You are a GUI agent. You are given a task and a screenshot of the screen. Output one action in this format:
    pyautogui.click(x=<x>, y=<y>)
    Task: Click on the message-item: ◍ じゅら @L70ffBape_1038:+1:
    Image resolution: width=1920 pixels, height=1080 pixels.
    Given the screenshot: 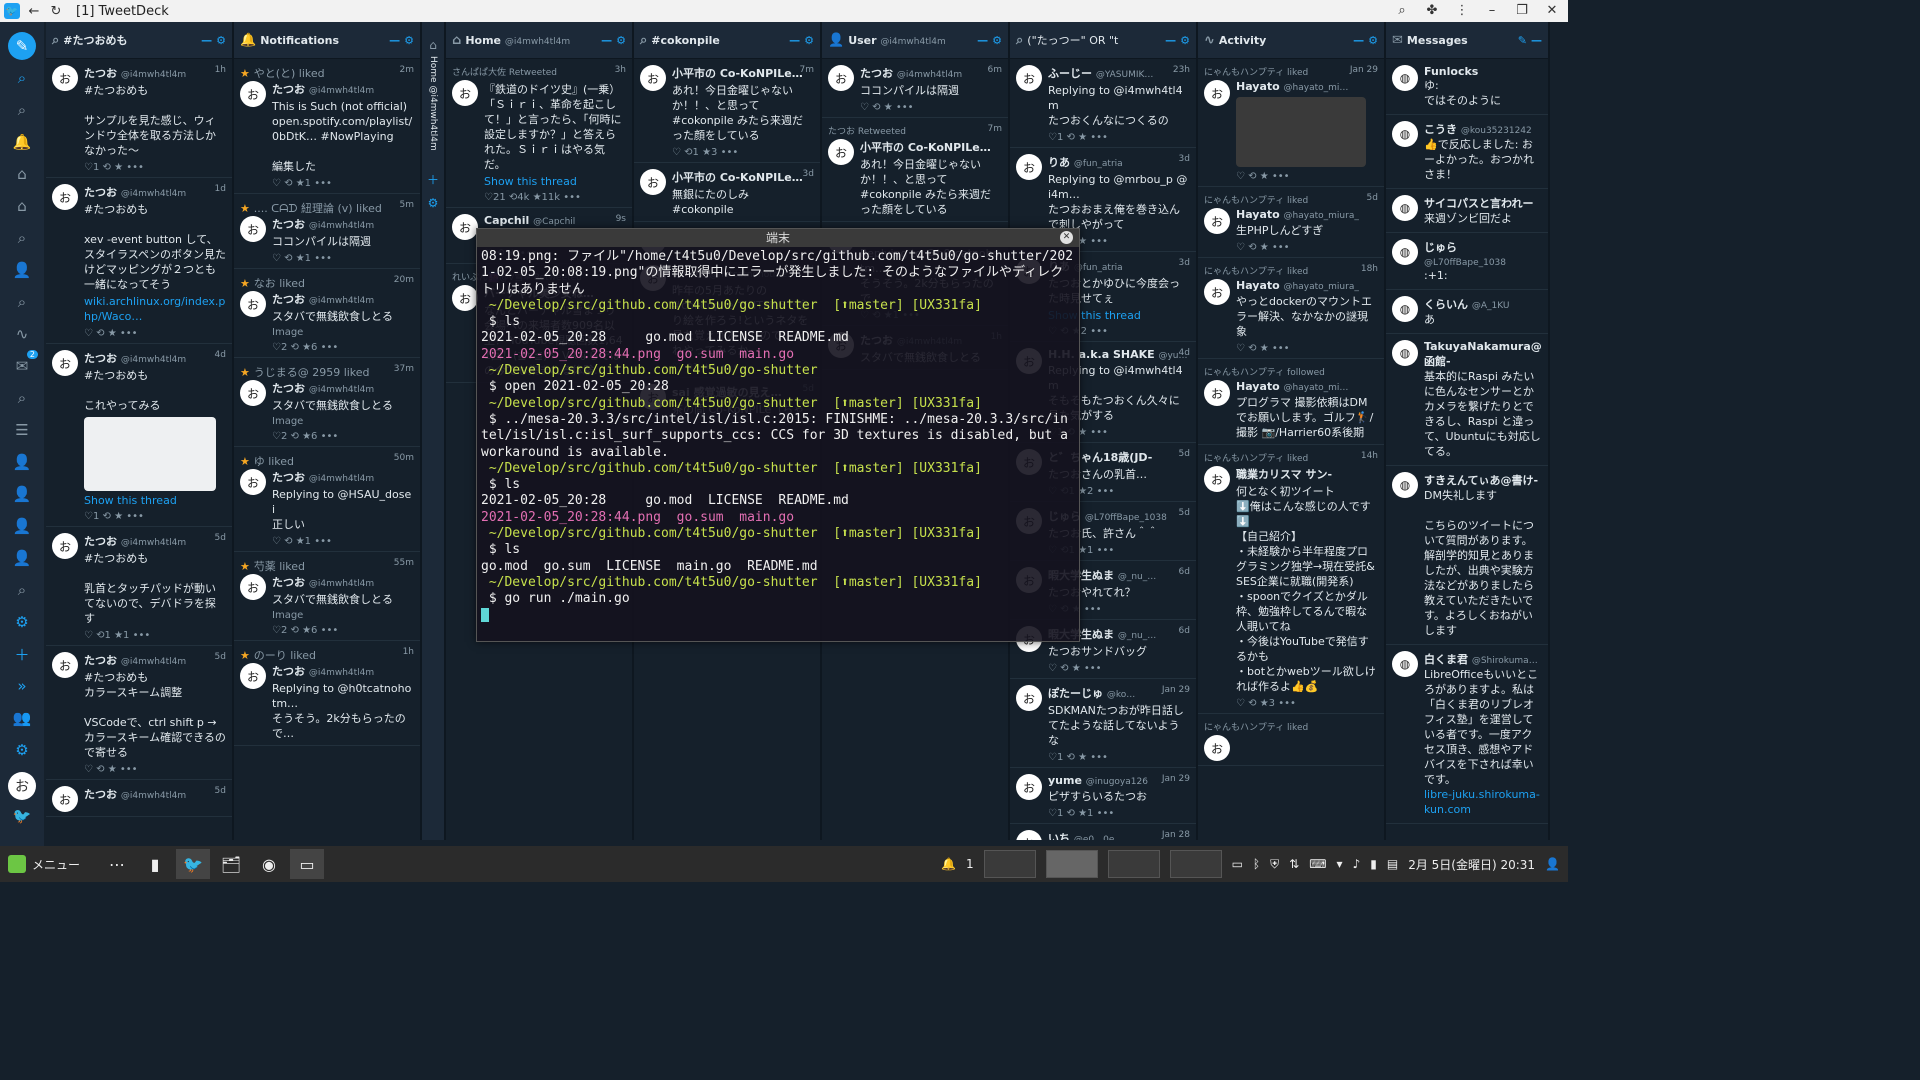 What is the action you would take?
    pyautogui.click(x=1467, y=261)
    